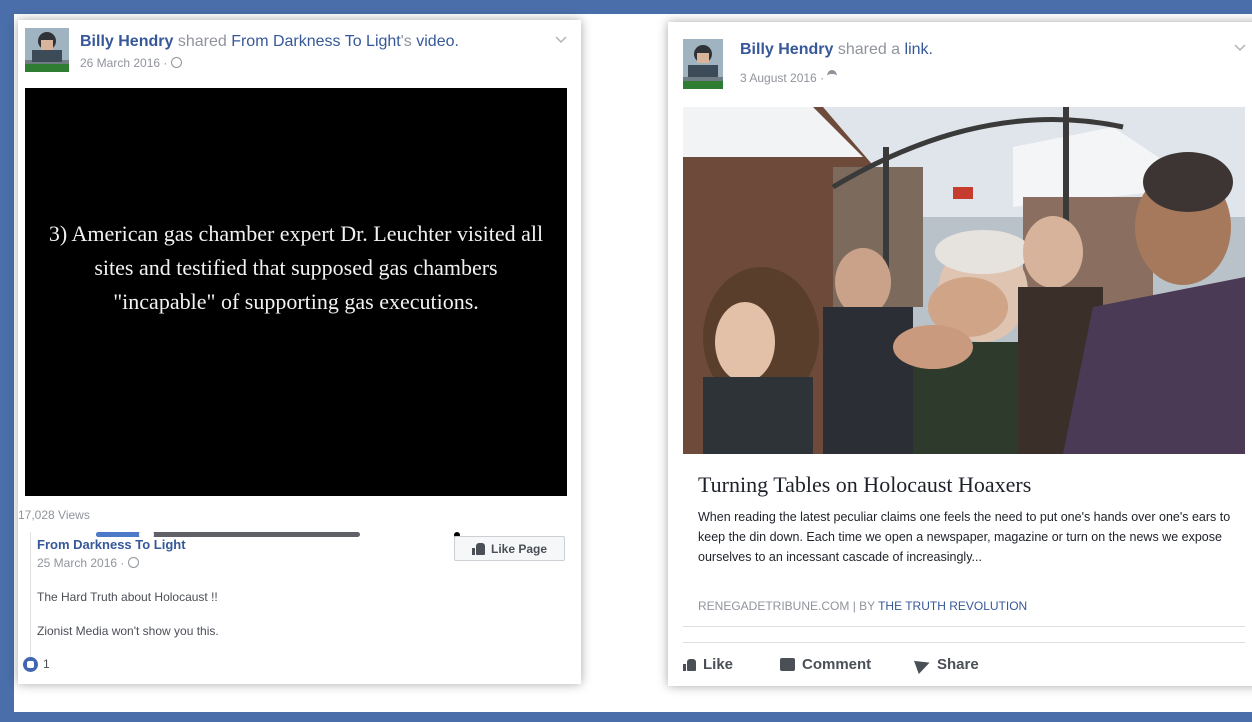 The image size is (1252, 722). I want to click on link-title: Turning Tables on Holocaust Hoaxers, so click(864, 485).